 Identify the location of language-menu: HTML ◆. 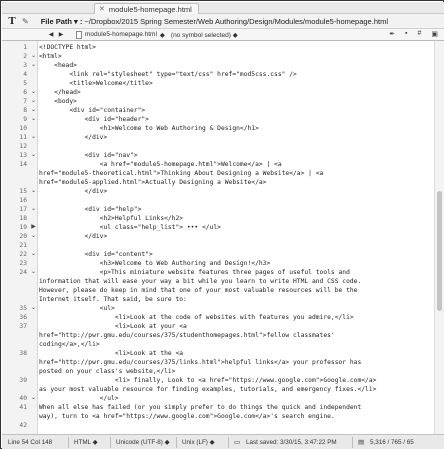
(86, 442).